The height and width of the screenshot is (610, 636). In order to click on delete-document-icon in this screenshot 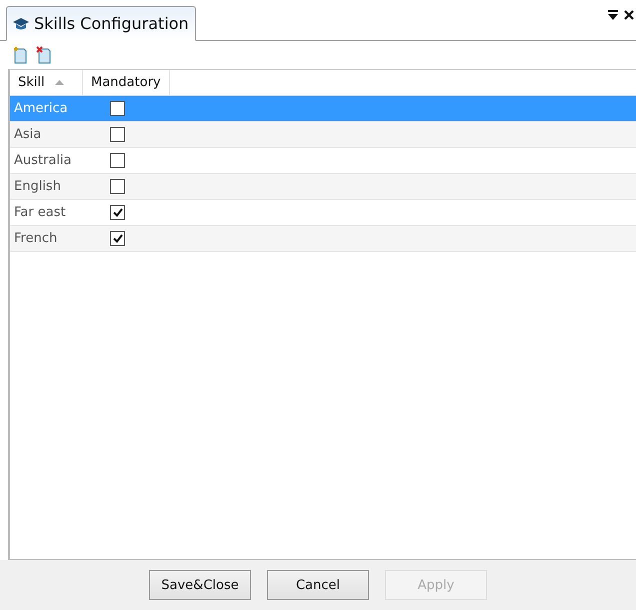, I will do `click(44, 55)`.